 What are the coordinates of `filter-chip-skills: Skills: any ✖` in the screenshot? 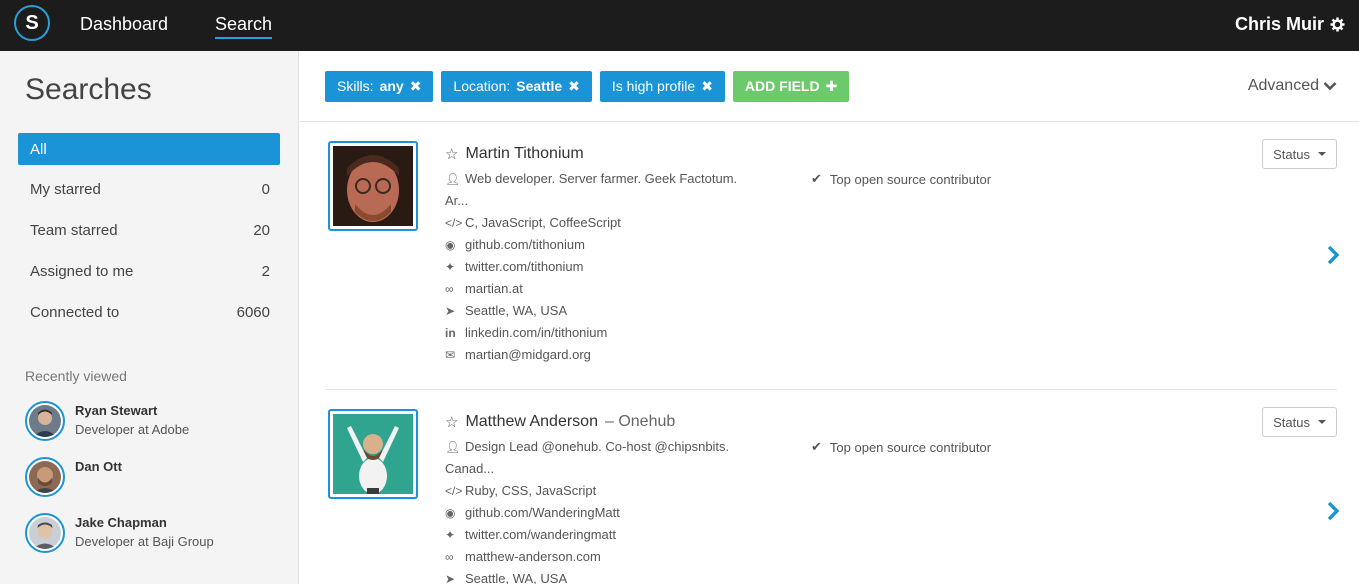 It's located at (379, 86).